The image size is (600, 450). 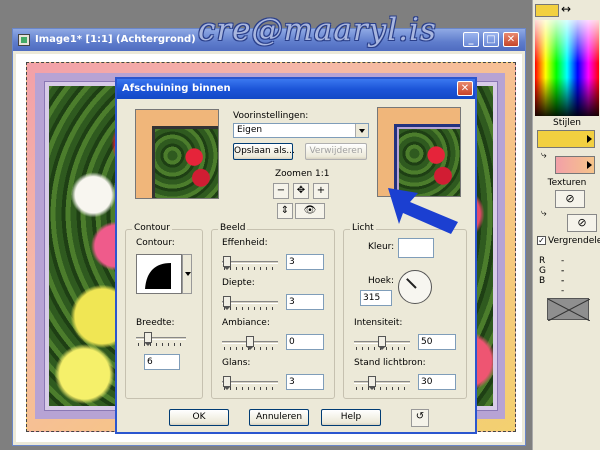 I want to click on help-button: Help, so click(x=351, y=417).